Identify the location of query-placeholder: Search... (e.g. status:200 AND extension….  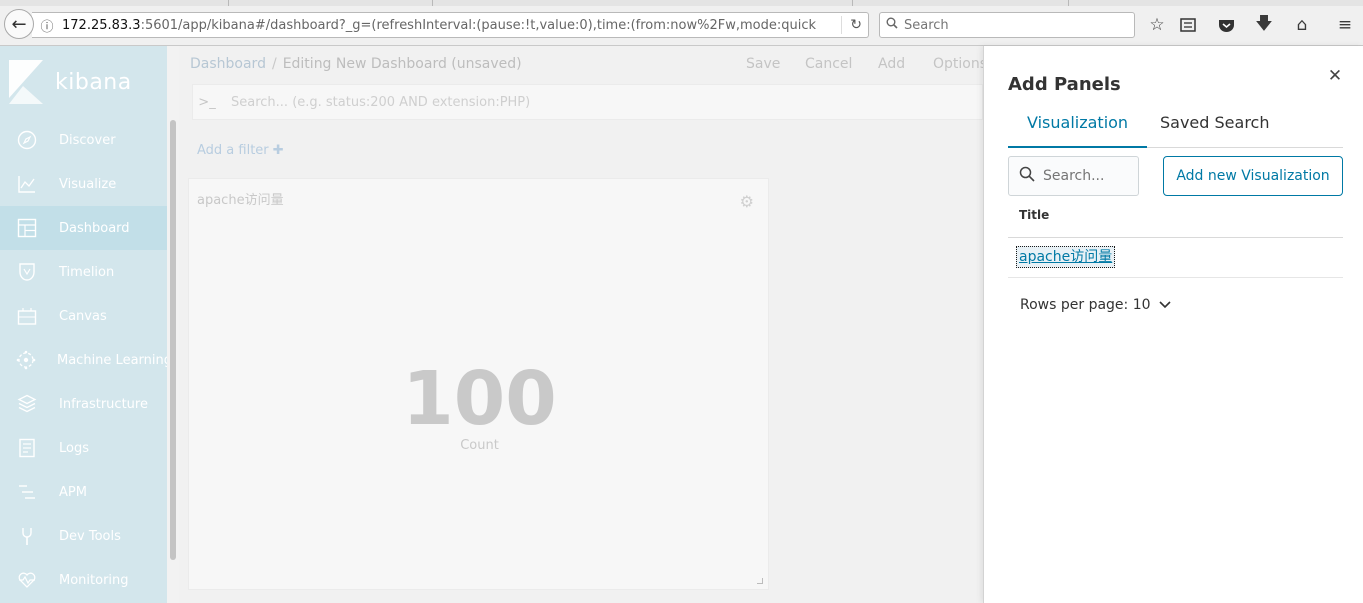
(381, 102).